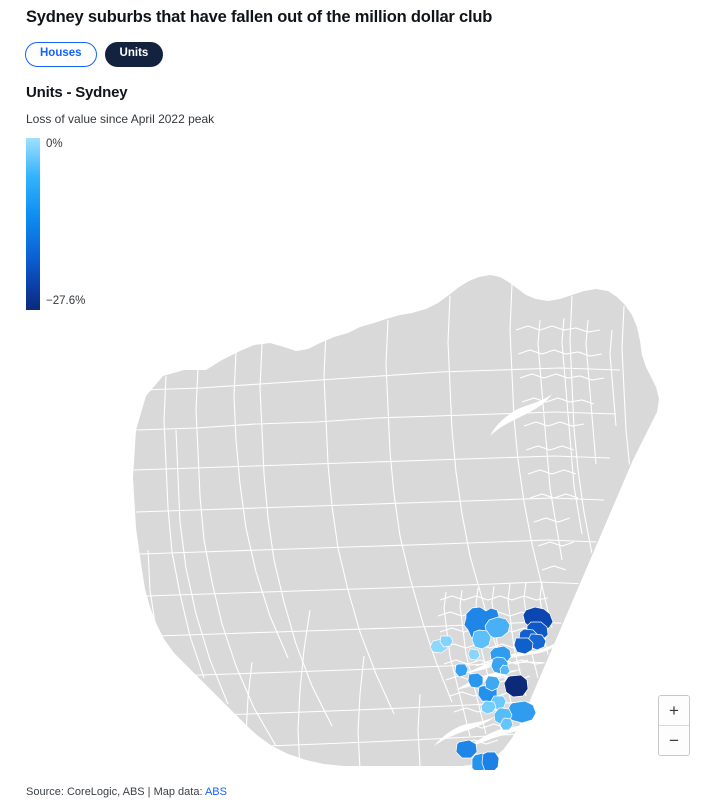 The image size is (728, 807). Describe the element at coordinates (216, 792) in the screenshot. I see `abs-link: ABS` at that location.